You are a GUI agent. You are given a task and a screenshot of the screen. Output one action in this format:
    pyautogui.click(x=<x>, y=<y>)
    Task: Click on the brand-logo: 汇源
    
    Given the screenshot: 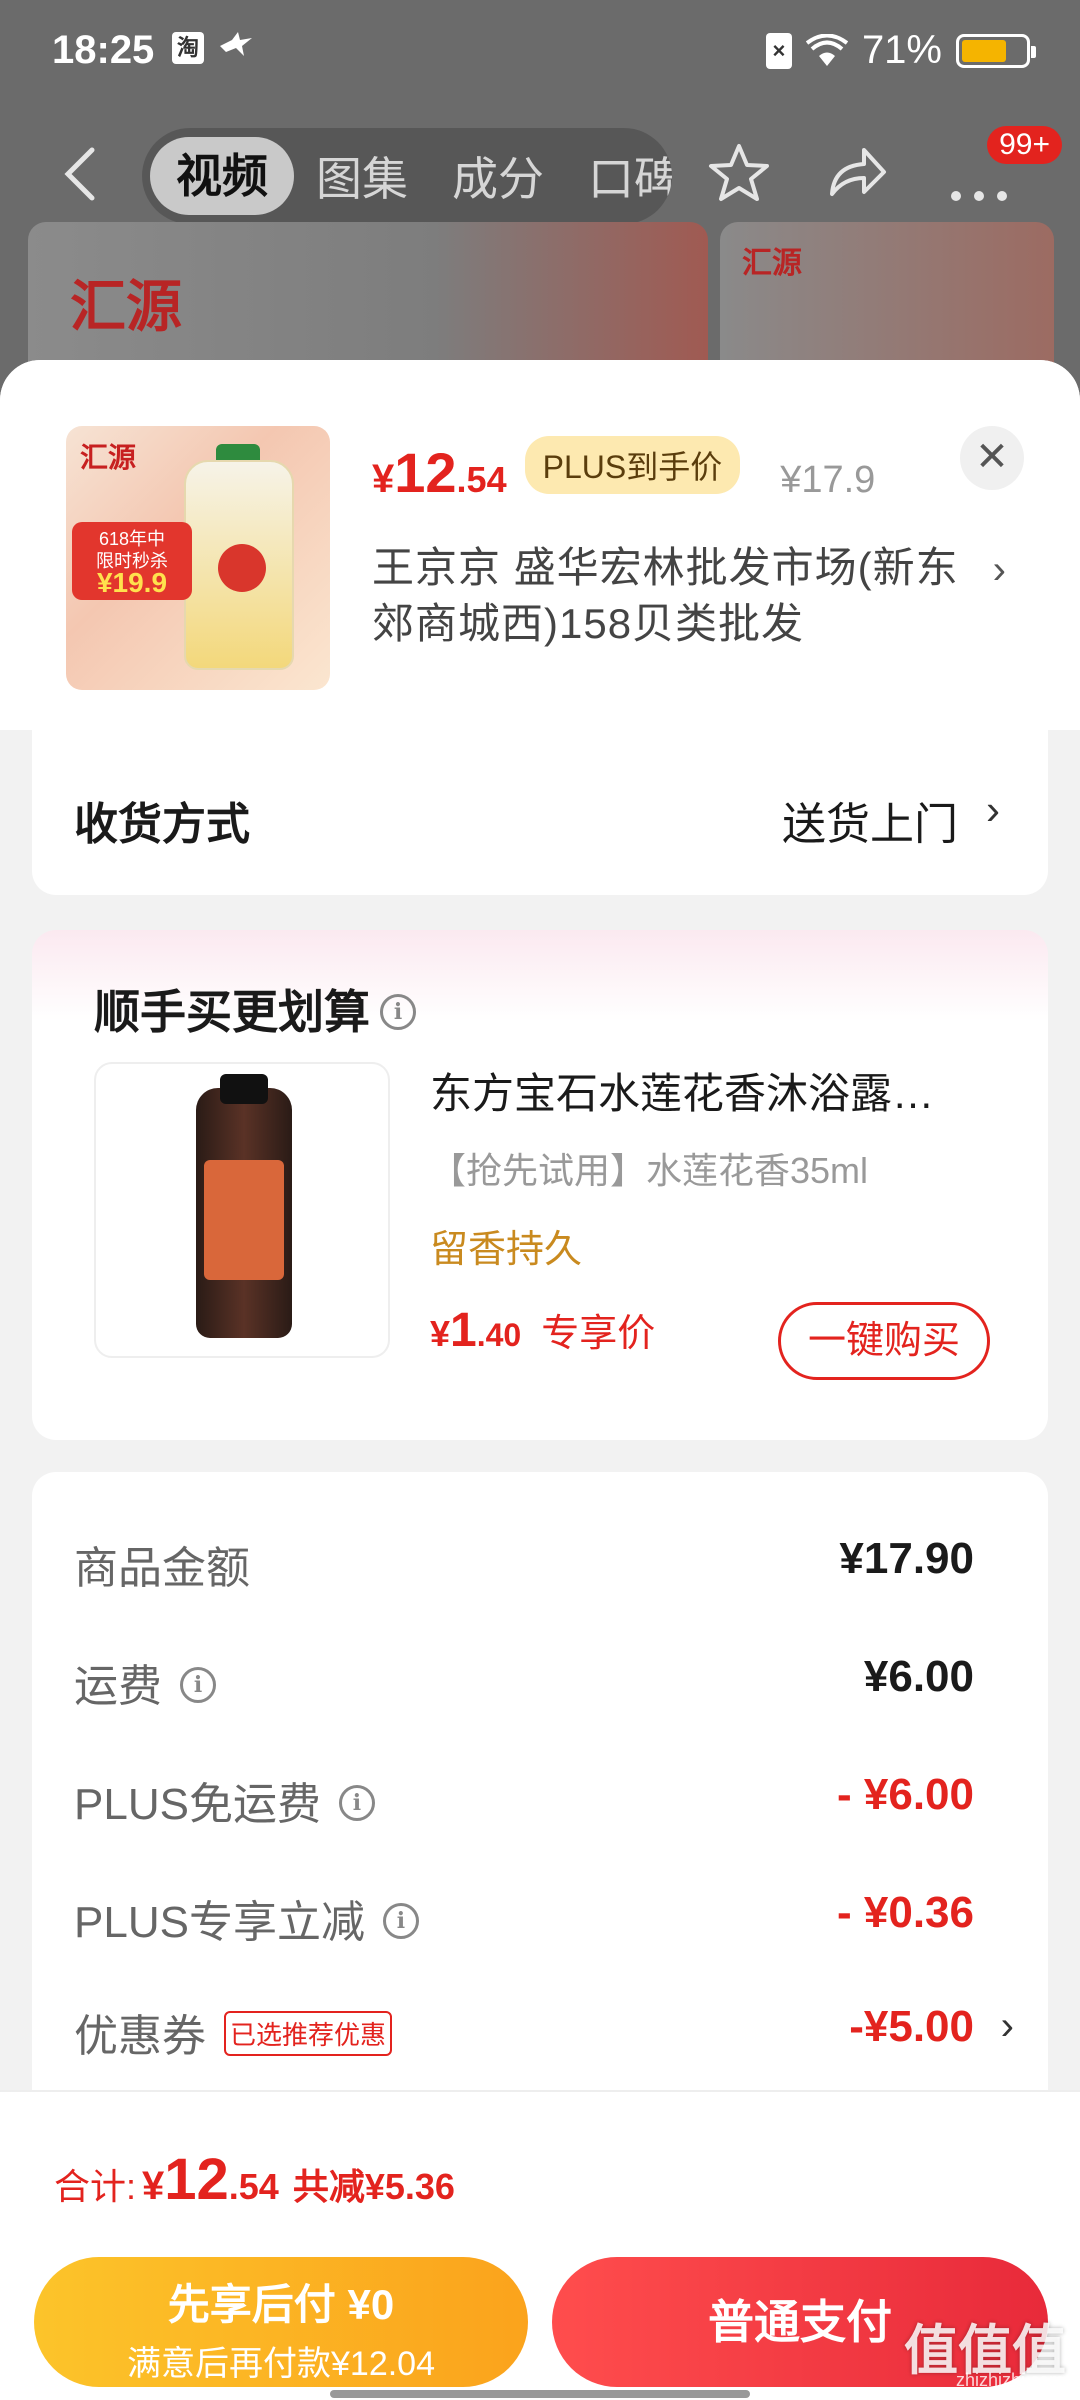 What is the action you would take?
    pyautogui.click(x=126, y=307)
    